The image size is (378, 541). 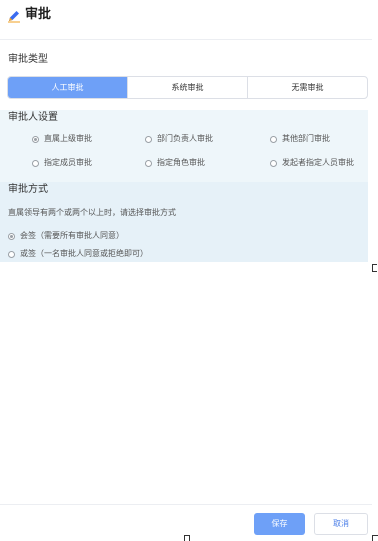 I want to click on resize-handle-corner, so click(x=375, y=538).